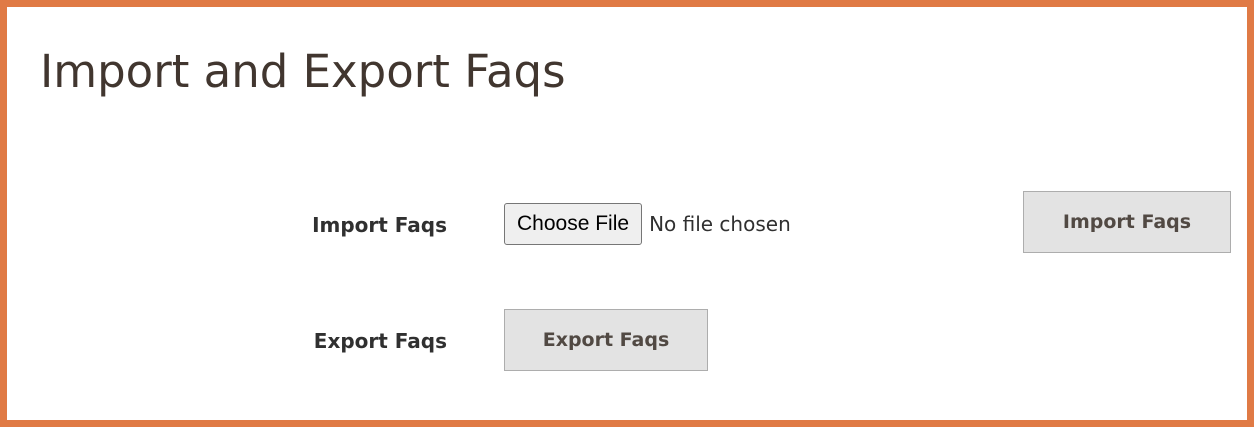 The height and width of the screenshot is (427, 1254). What do you see at coordinates (379, 225) in the screenshot?
I see `import-faqs-label: Import Faqs` at bounding box center [379, 225].